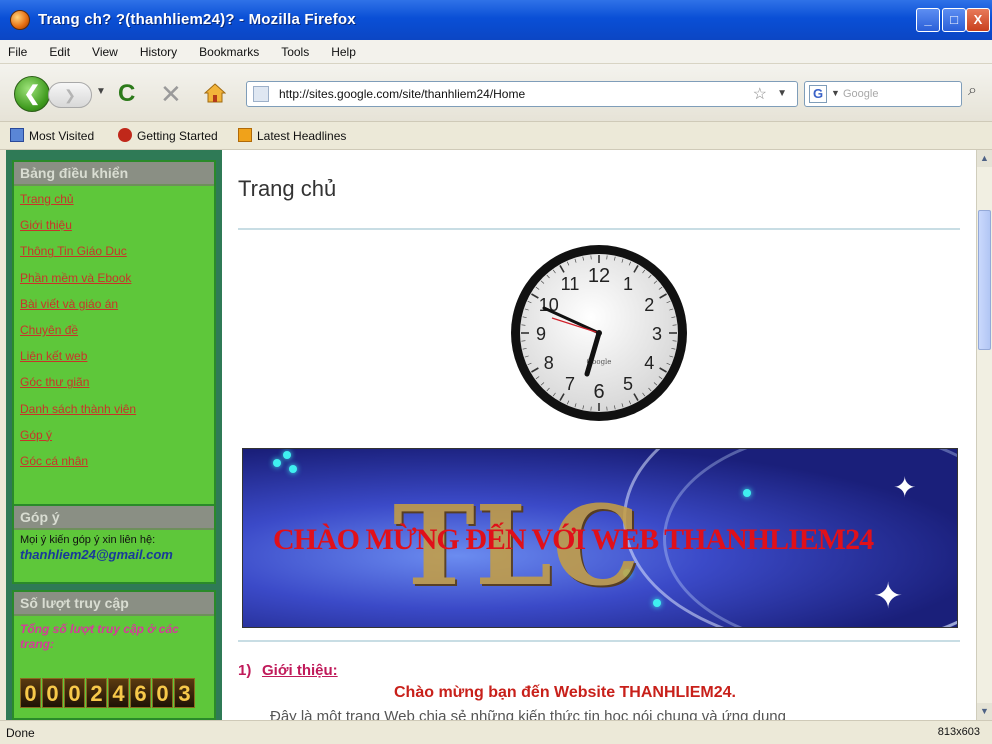  I want to click on nav-link-articles: Bài viết và giáo án, so click(114, 304).